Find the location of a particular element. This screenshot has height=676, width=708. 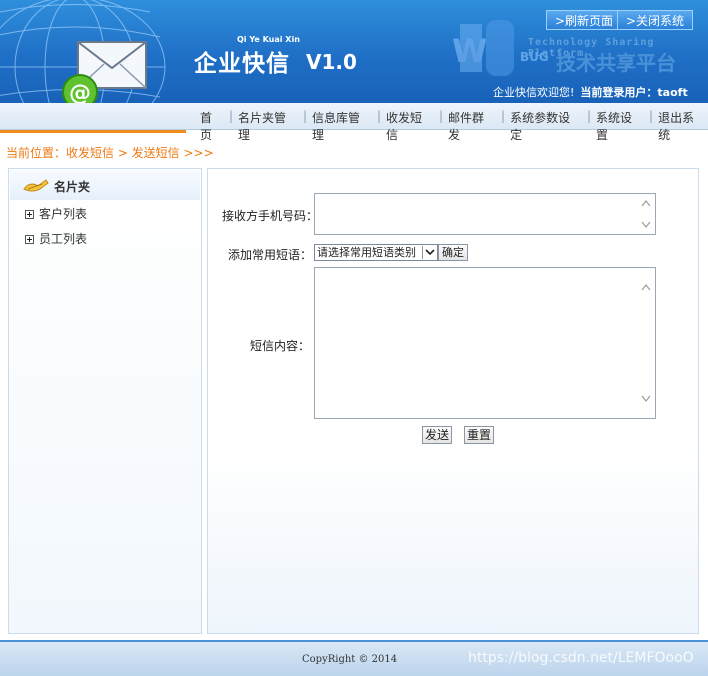

chevron-down-icon is located at coordinates (429, 252).